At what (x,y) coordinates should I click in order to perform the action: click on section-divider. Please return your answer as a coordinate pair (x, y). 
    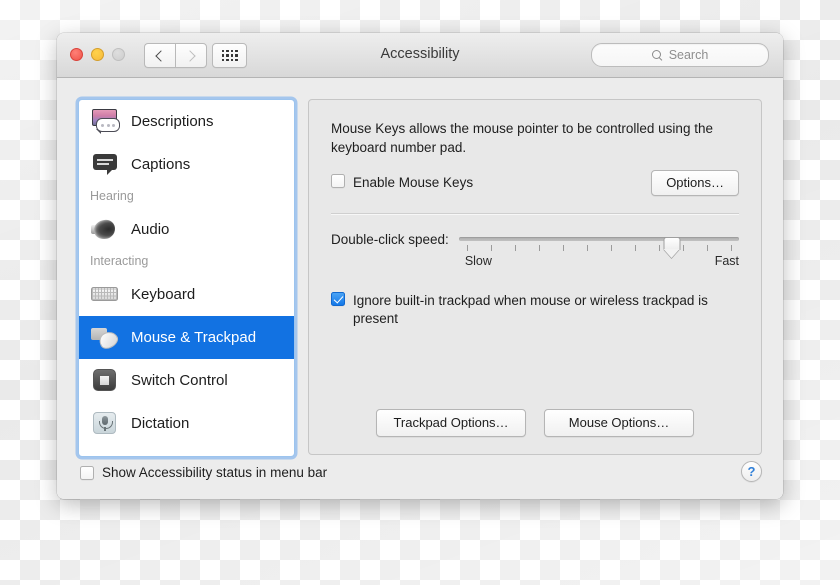
    Looking at the image, I should click on (535, 214).